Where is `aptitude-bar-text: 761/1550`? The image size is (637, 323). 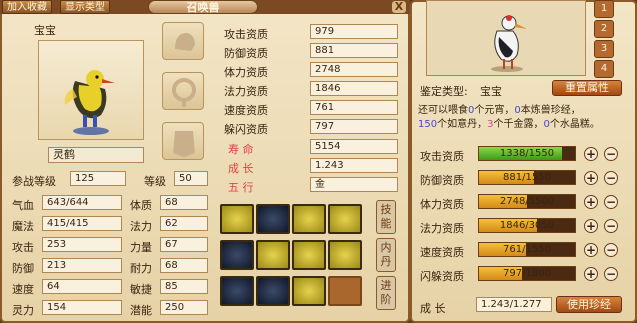
aptitude-bar-text: 761/1550 is located at coordinates (527, 249).